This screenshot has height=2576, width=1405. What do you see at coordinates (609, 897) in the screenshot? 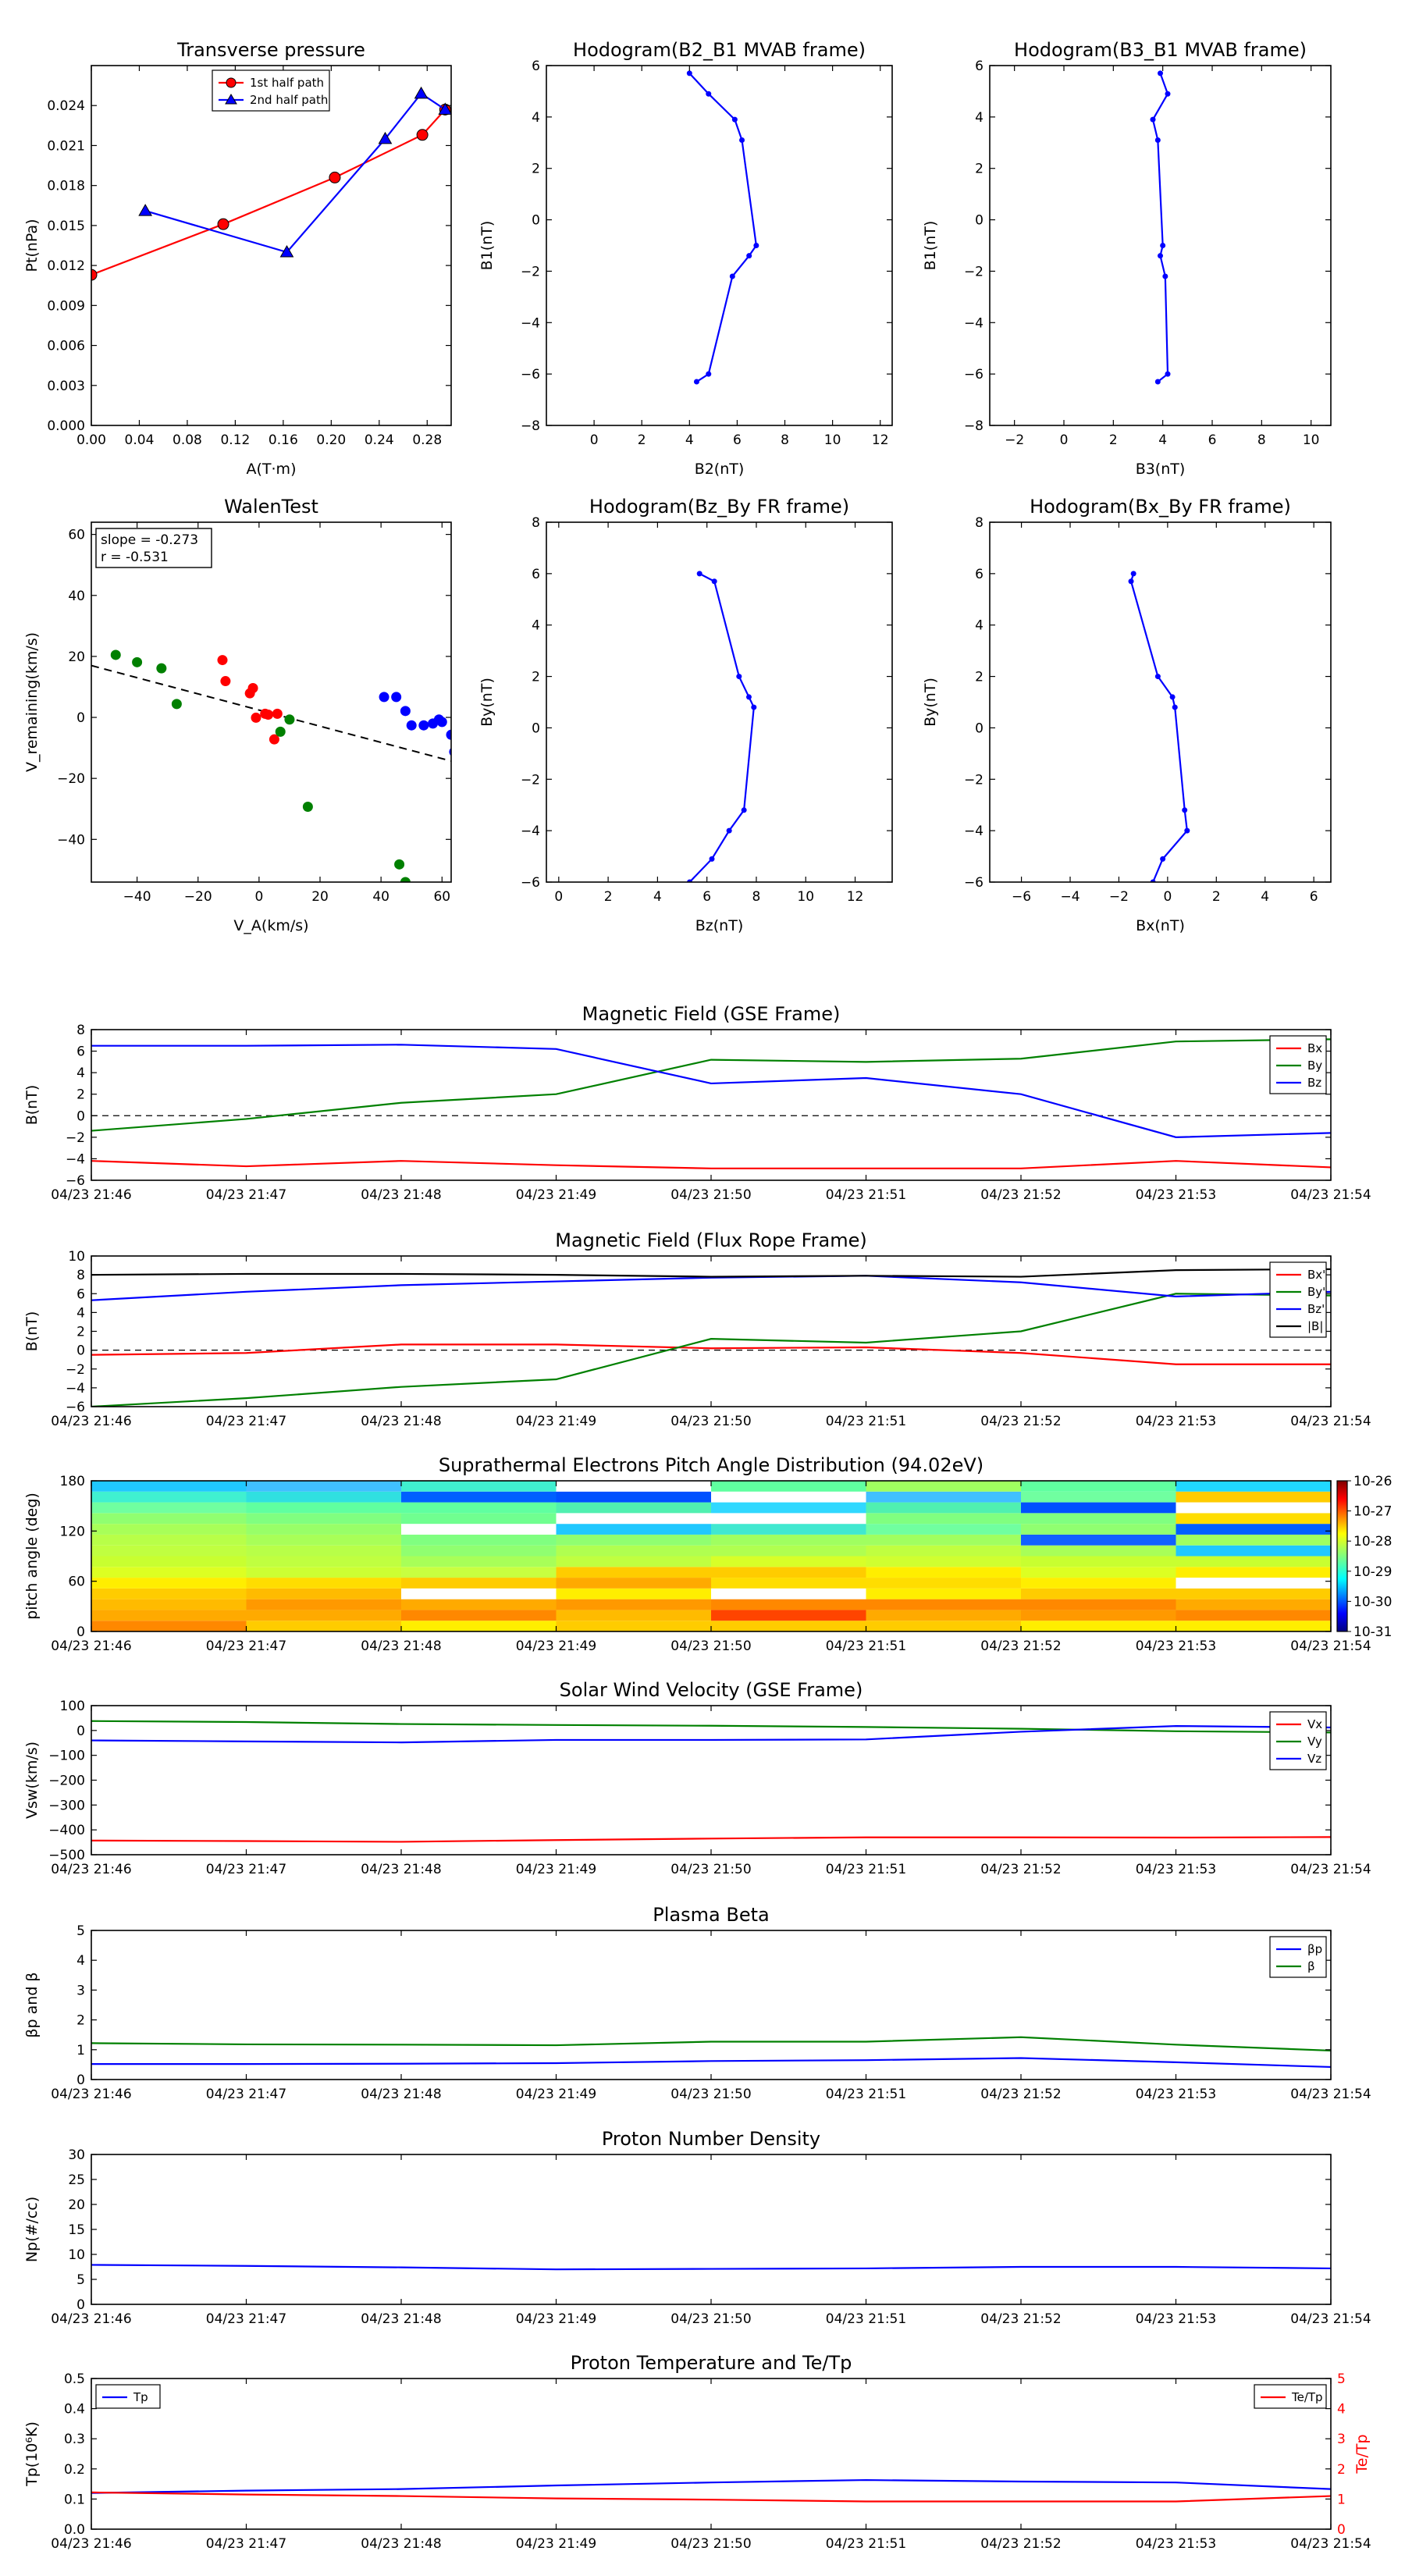
I see `x-tick-label: 2` at bounding box center [609, 897].